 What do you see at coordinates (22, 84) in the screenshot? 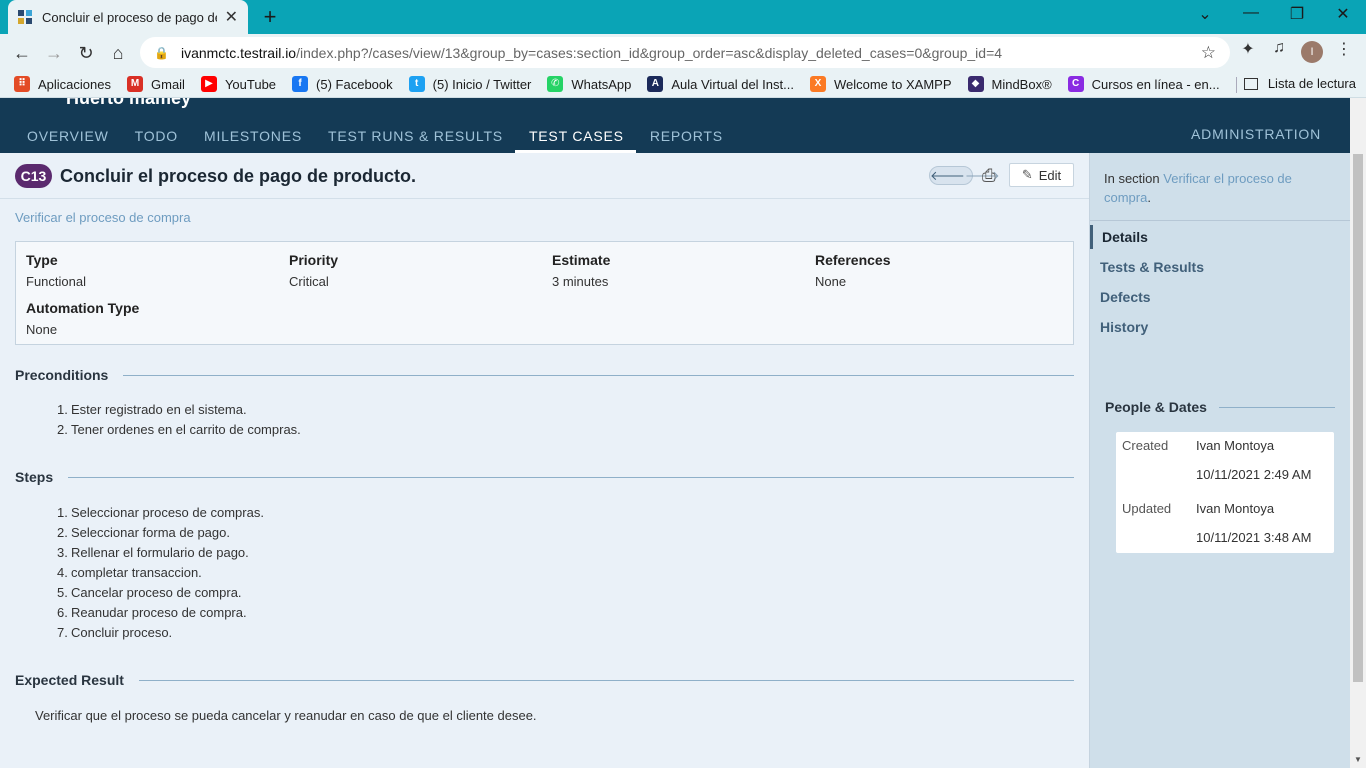
I see `apps-grid-icon: ⠿` at bounding box center [22, 84].